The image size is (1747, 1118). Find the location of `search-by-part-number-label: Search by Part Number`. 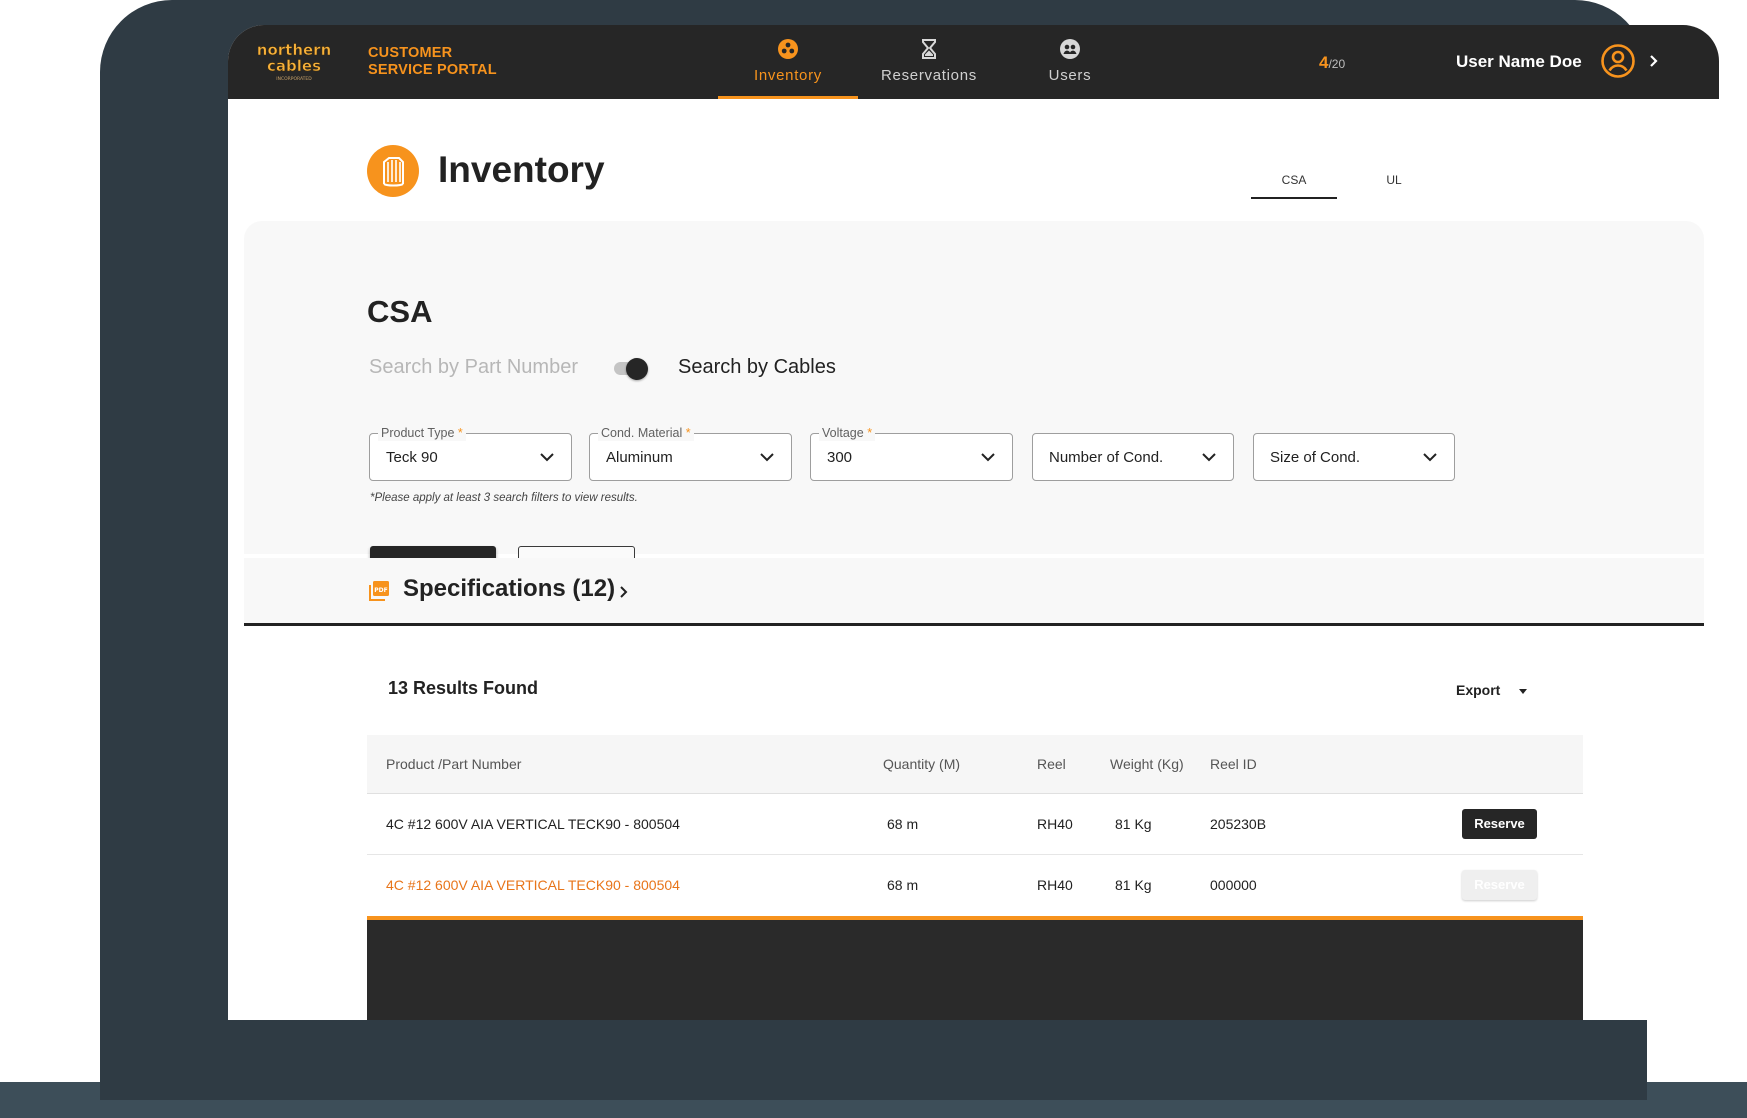

search-by-part-number-label: Search by Part Number is located at coordinates (473, 367).